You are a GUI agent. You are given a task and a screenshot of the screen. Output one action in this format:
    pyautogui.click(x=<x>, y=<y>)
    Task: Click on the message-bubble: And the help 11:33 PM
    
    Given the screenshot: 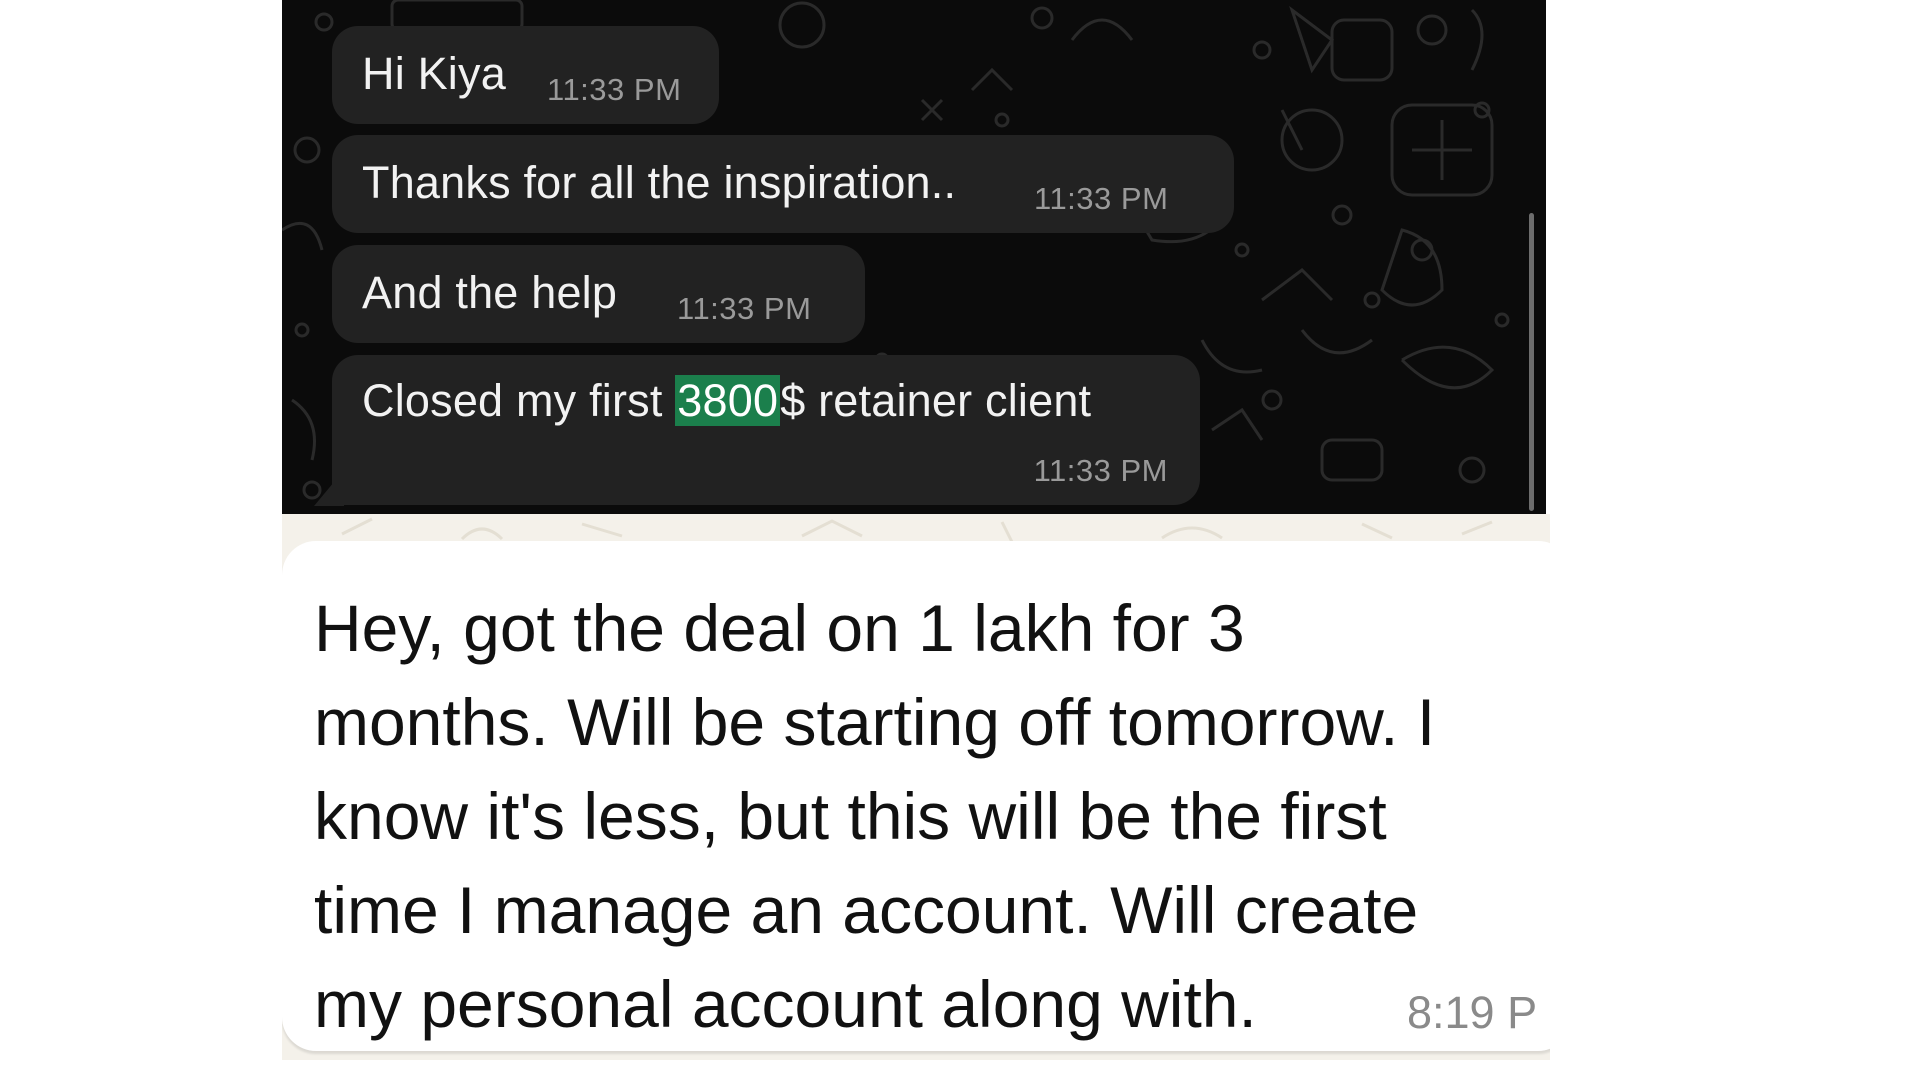 What is the action you would take?
    pyautogui.click(x=598, y=294)
    